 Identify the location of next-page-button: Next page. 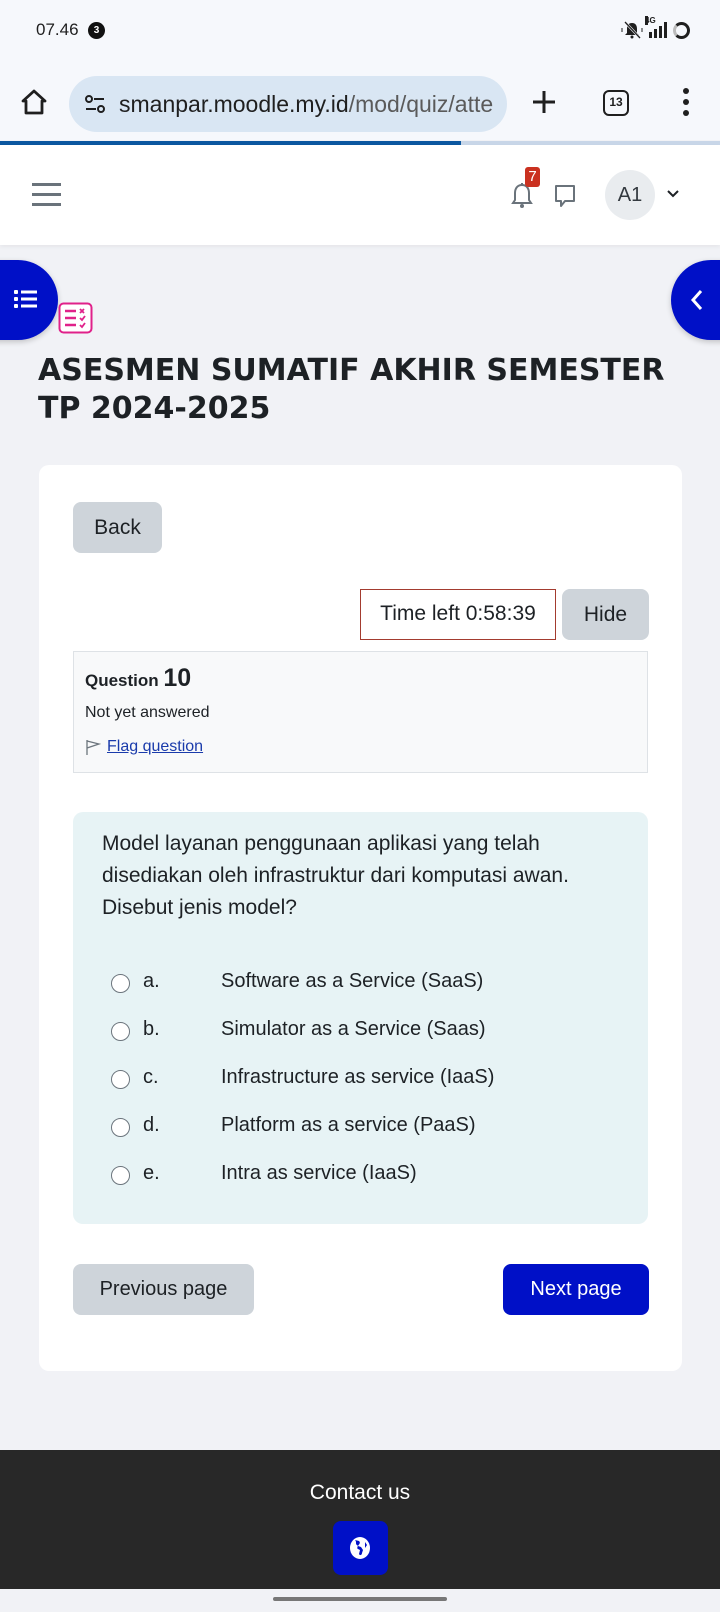
(576, 1289).